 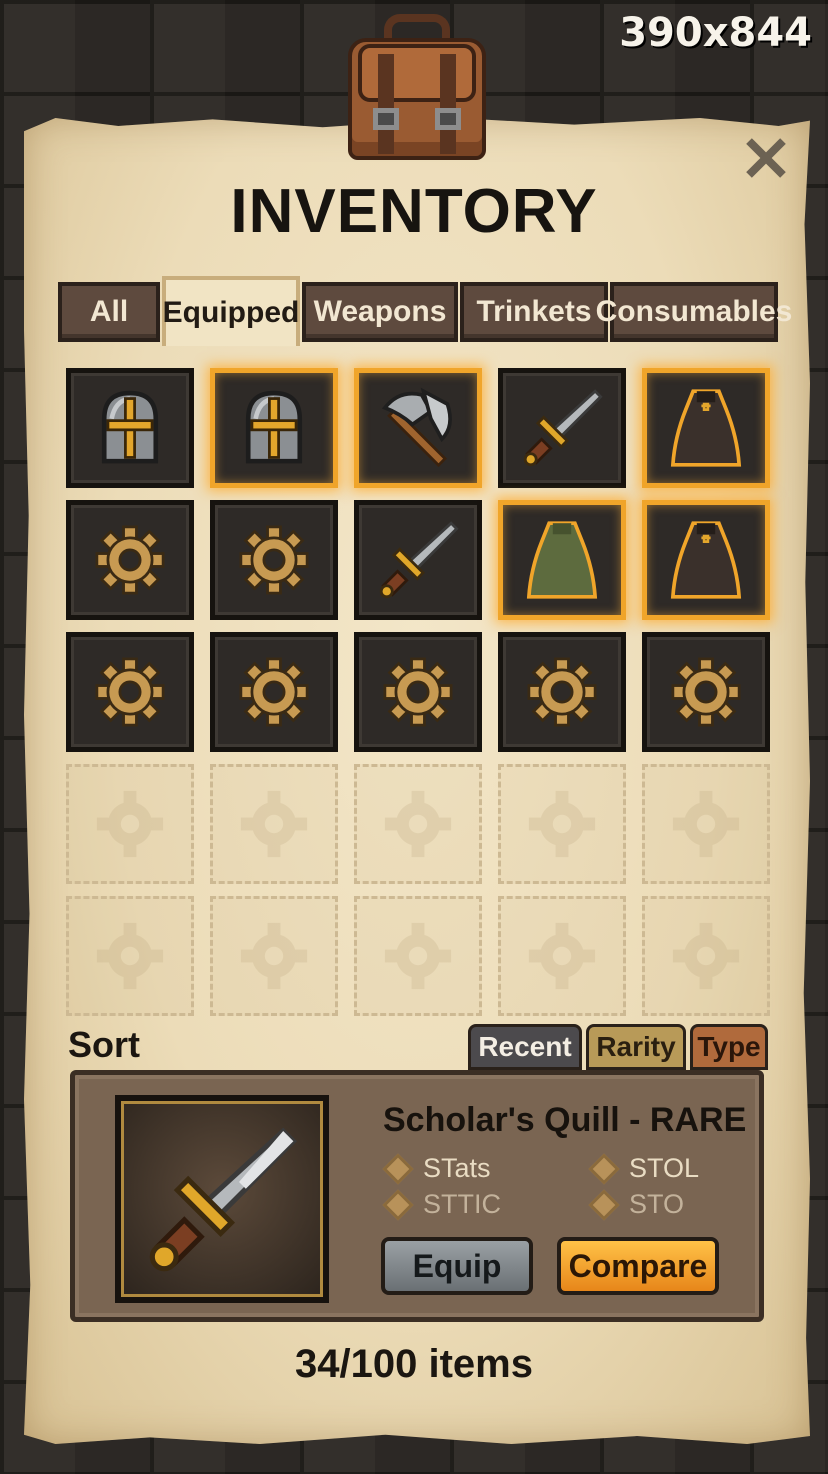 What do you see at coordinates (729, 1047) in the screenshot?
I see `sort-type-button: Type` at bounding box center [729, 1047].